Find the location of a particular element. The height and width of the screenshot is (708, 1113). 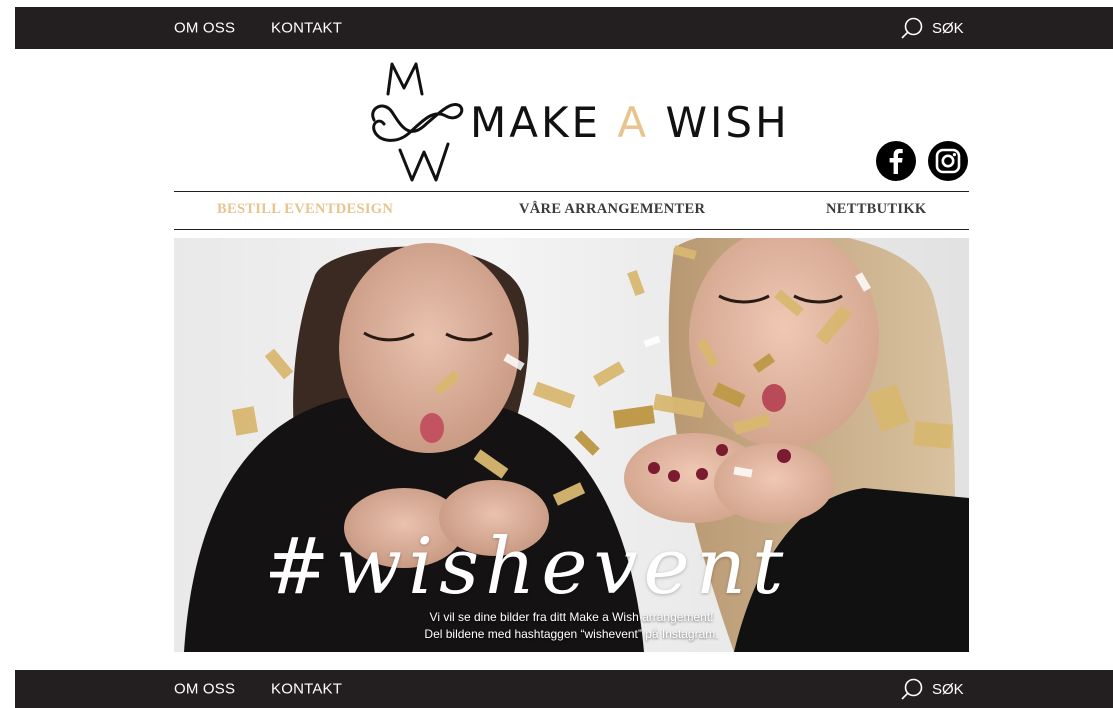

logo: MAKE A WISH is located at coordinates (576, 122).